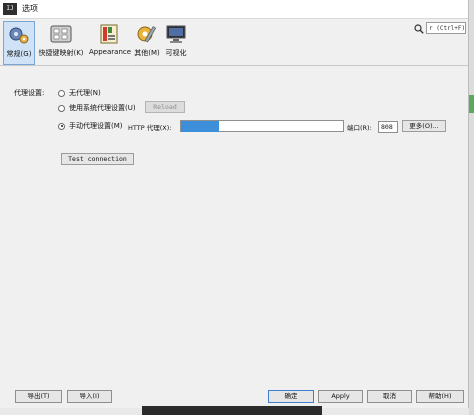  Describe the element at coordinates (30, 8) in the screenshot. I see `window-title: 选项` at that location.